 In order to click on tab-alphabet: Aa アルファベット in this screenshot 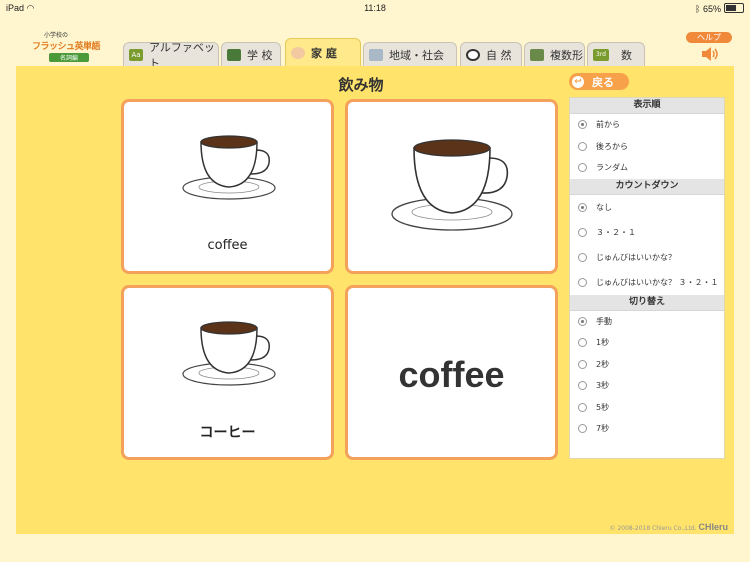, I will do `click(171, 55)`.